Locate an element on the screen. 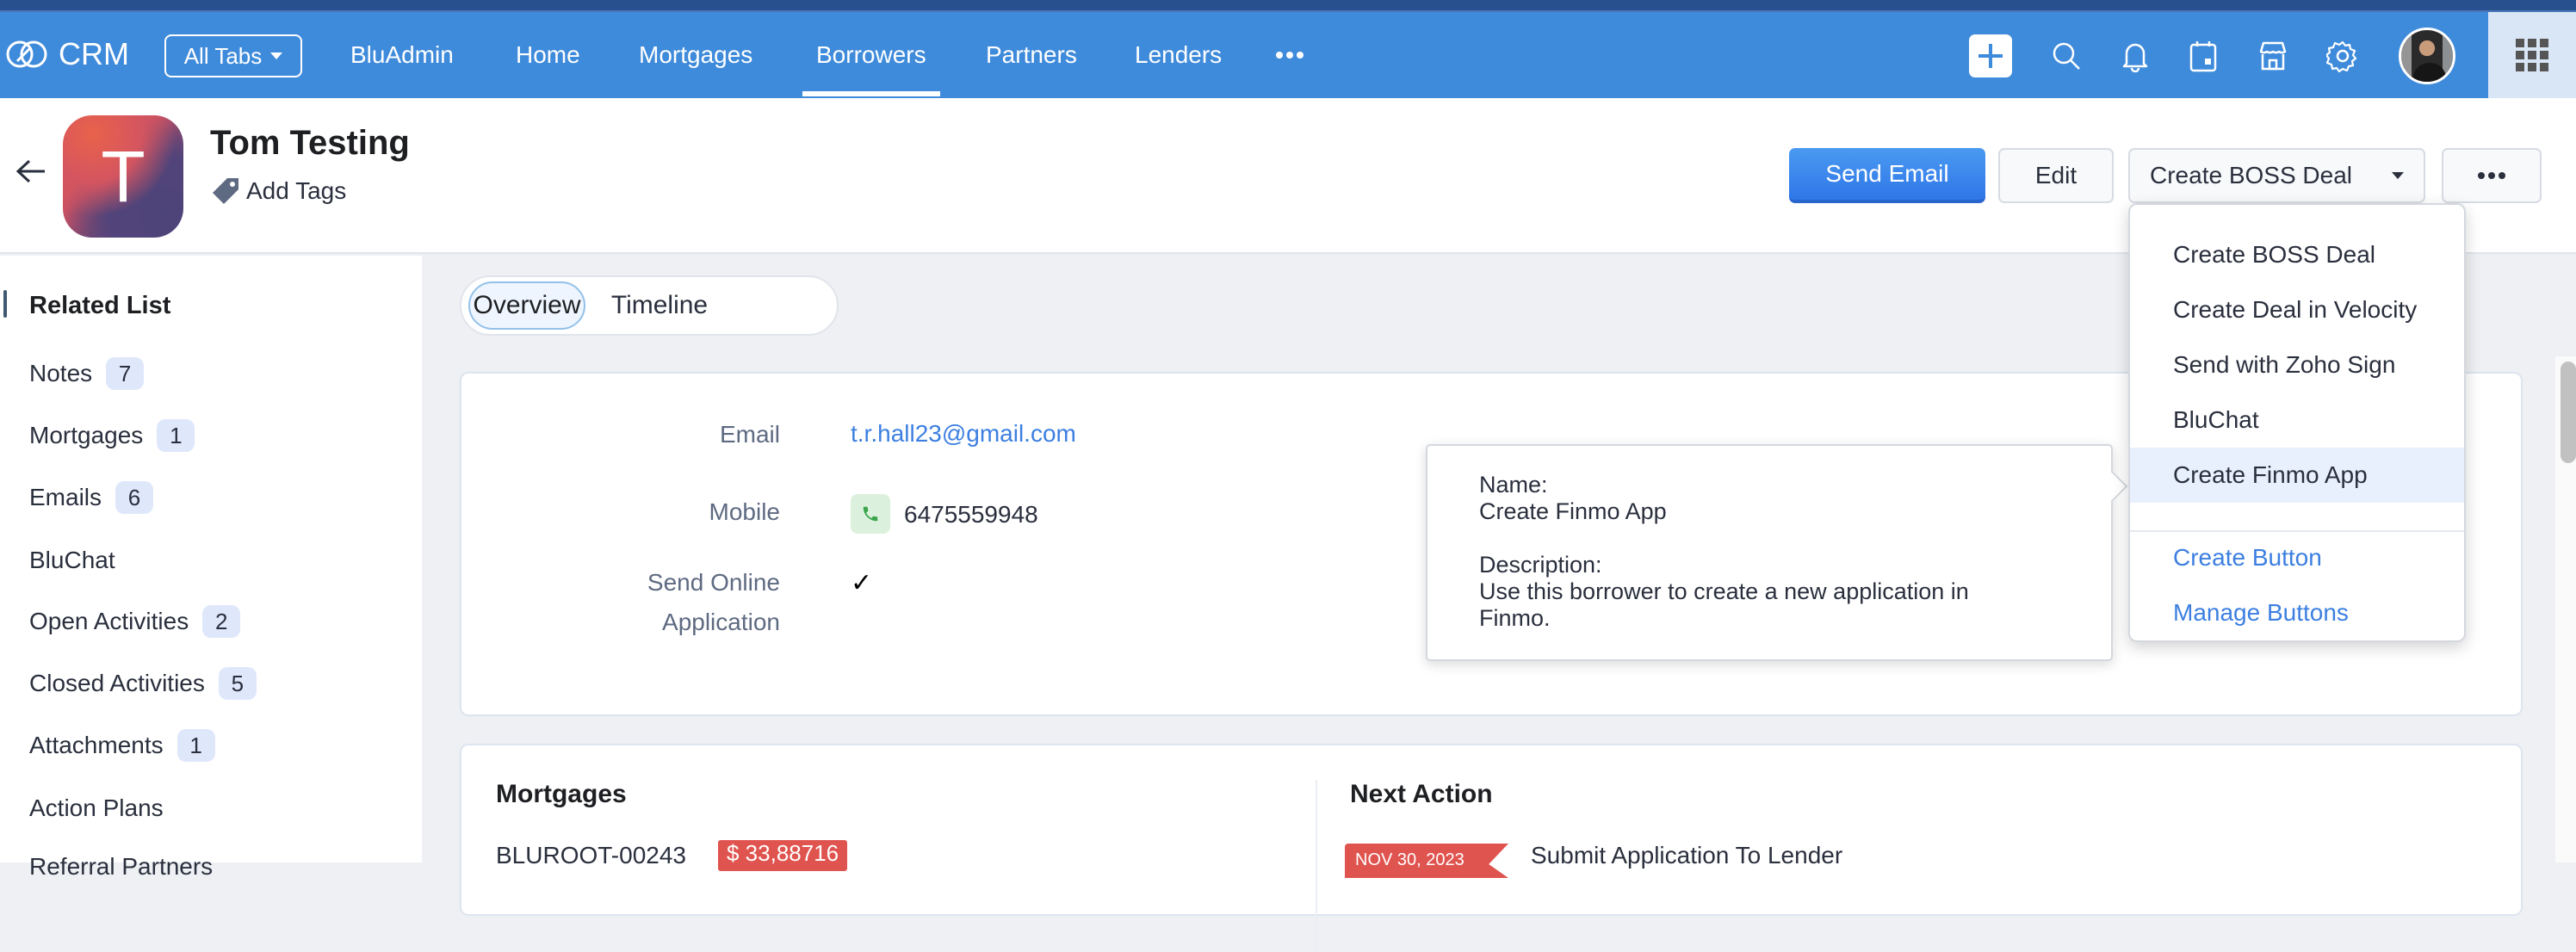  mortgage-id-link: BLUROOT-00243 is located at coordinates (591, 856).